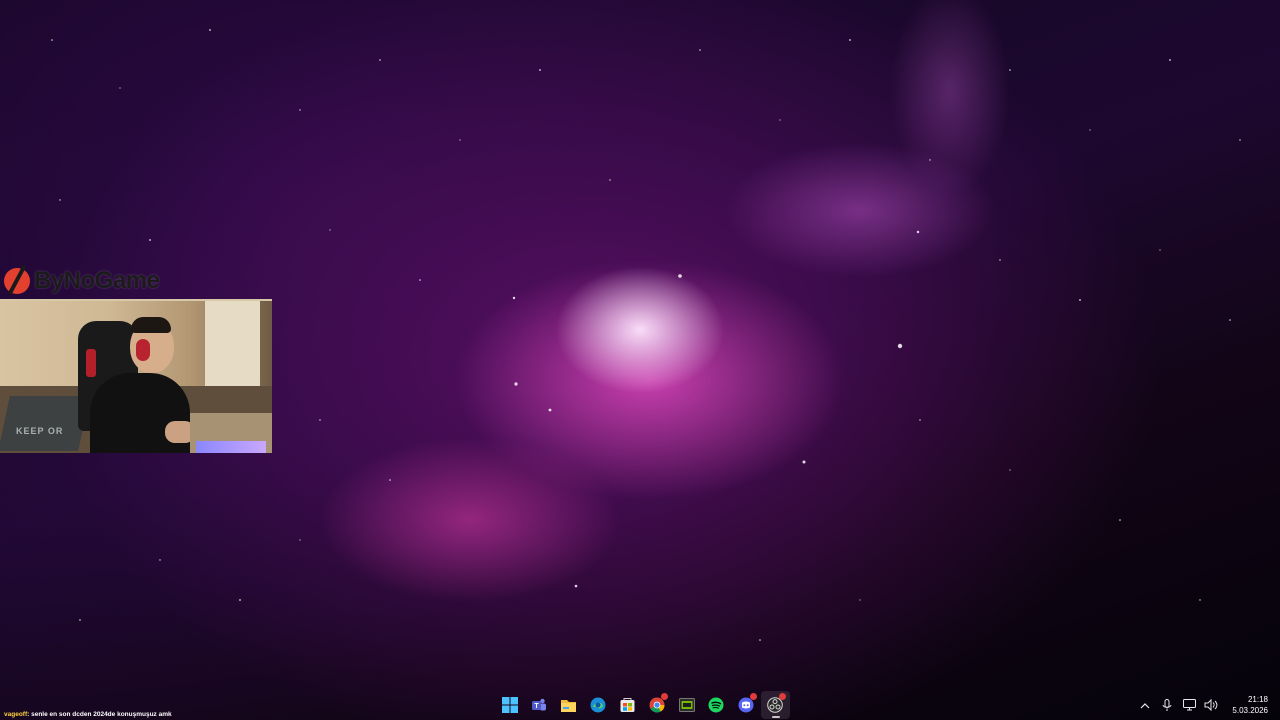  Describe the element at coordinates (753, 696) in the screenshot. I see `discord-notification-badge` at that location.